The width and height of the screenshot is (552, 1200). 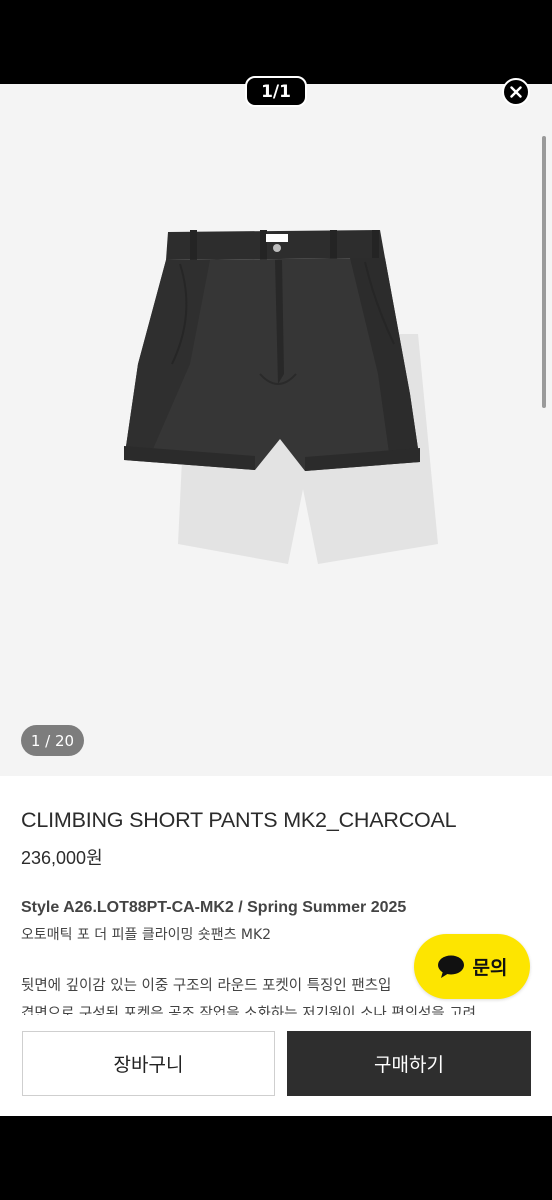 What do you see at coordinates (239, 820) in the screenshot?
I see `product-title: CLIMBING SHORT PANTS MK2_CHARCOAL` at bounding box center [239, 820].